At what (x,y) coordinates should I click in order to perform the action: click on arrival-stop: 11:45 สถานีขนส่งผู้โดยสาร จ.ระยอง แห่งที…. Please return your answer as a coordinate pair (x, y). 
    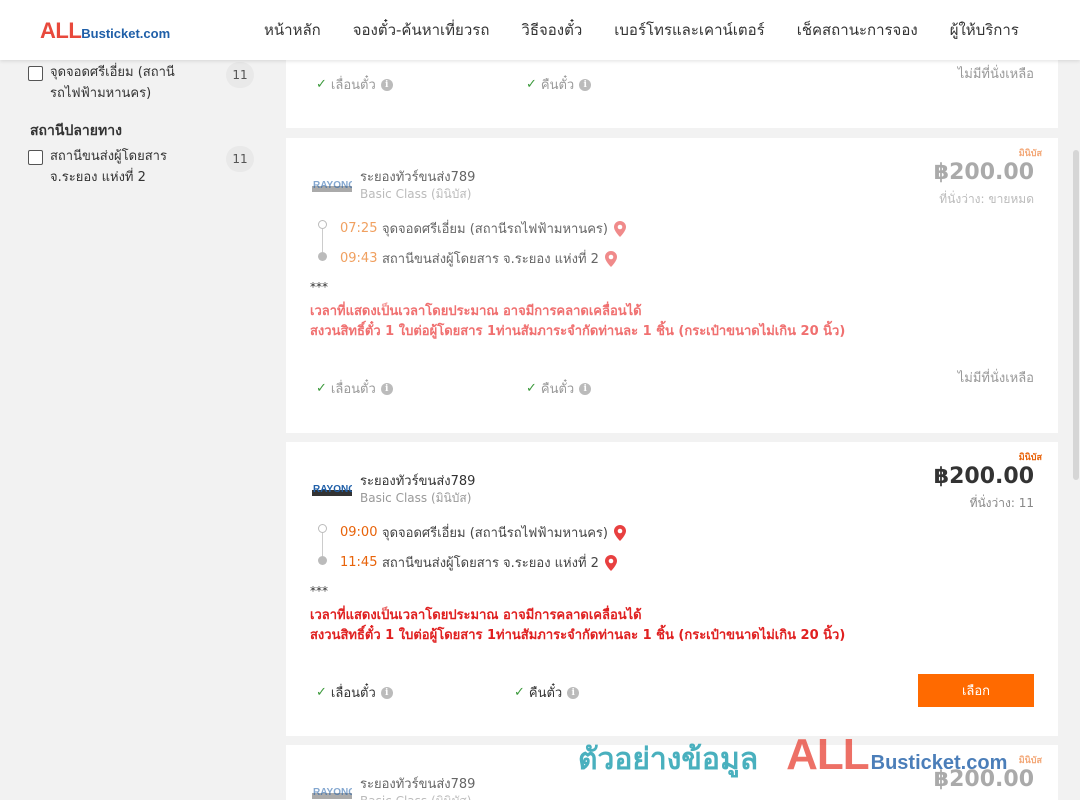
    Looking at the image, I should click on (478, 562).